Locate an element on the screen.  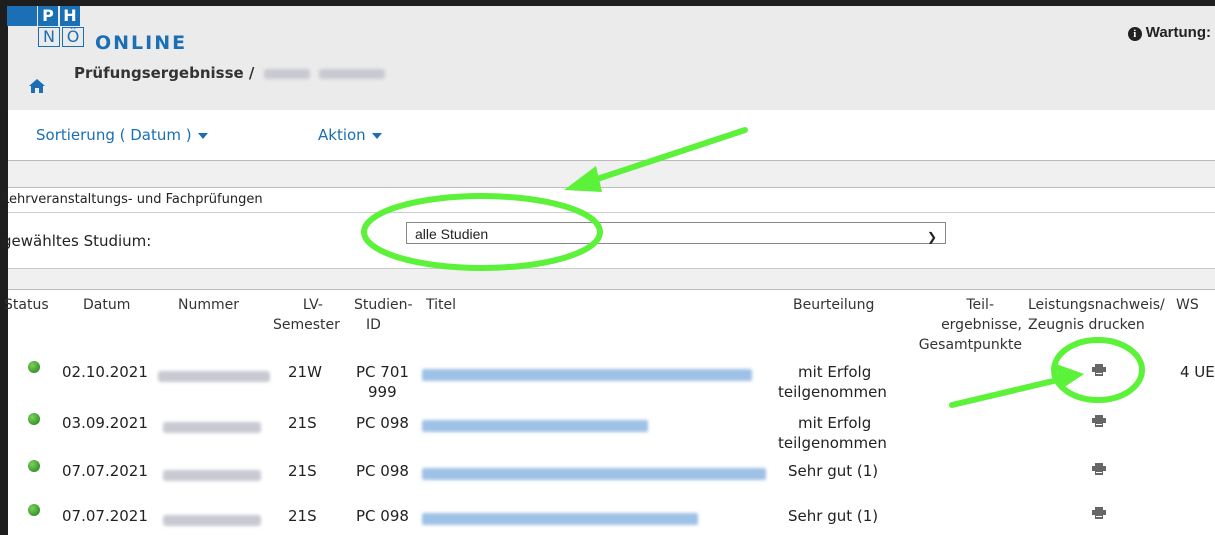
study-select-value: alle Studien is located at coordinates (452, 234).